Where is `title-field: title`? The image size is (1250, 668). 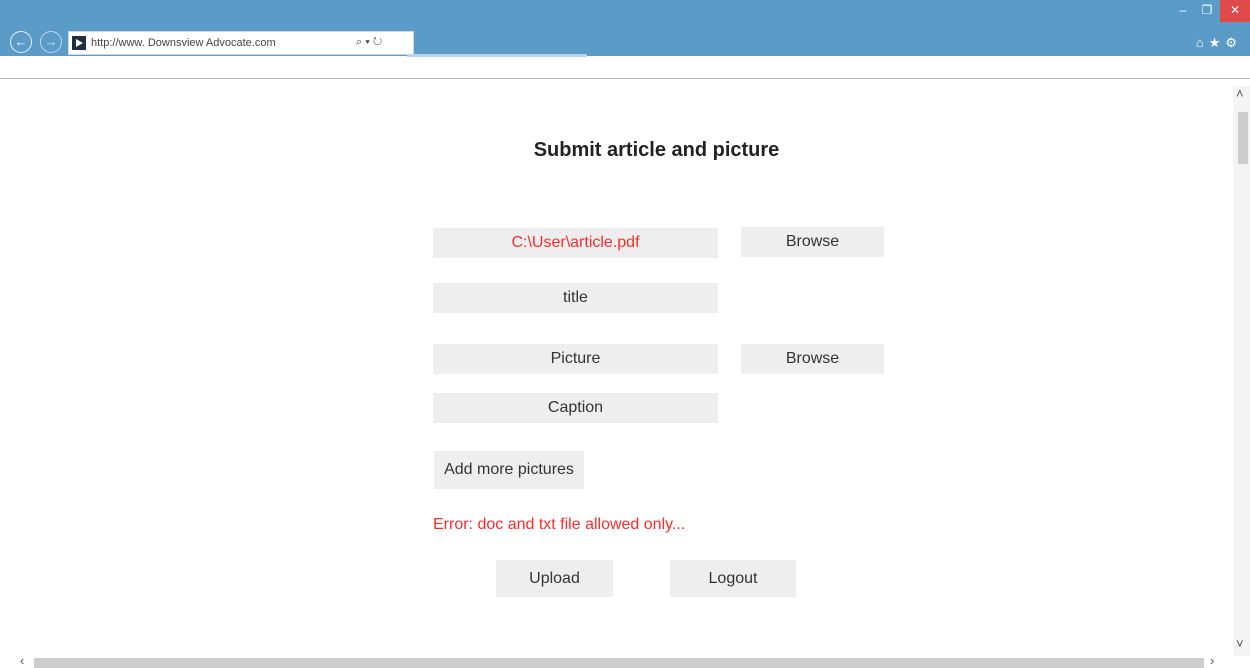
title-field: title is located at coordinates (575, 298).